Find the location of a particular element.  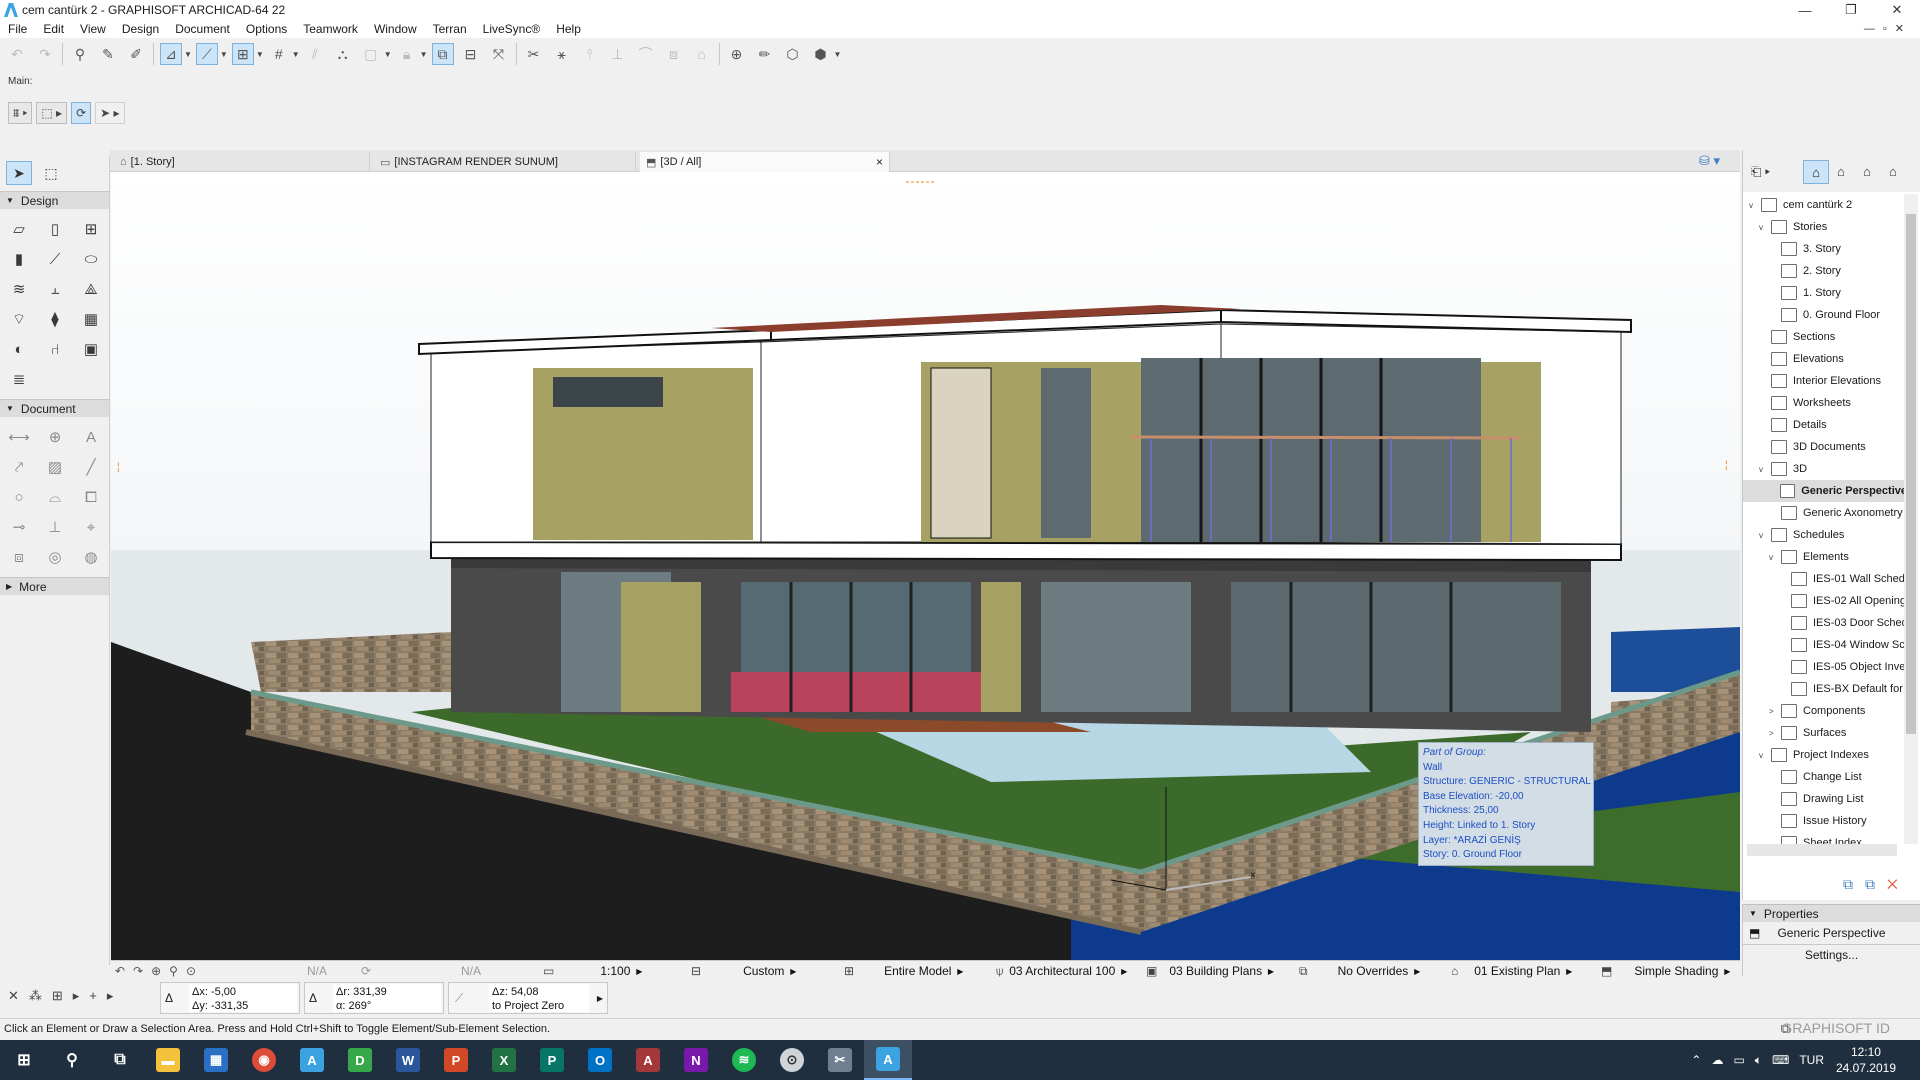

syringe-icon: ✐ is located at coordinates (136, 54).